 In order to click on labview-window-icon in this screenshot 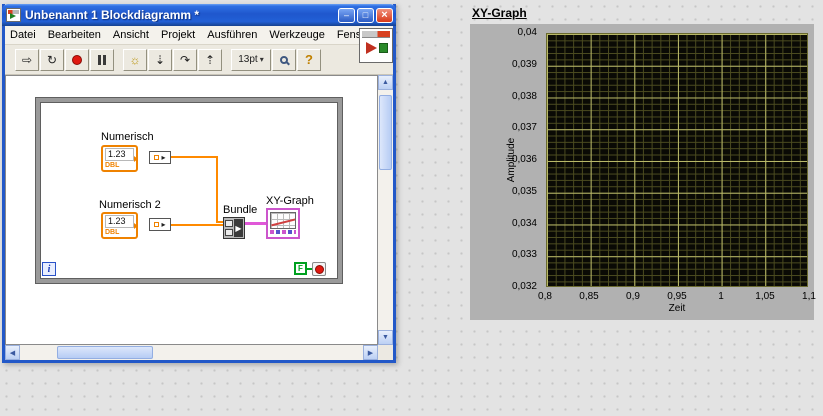, I will do `click(13, 15)`.